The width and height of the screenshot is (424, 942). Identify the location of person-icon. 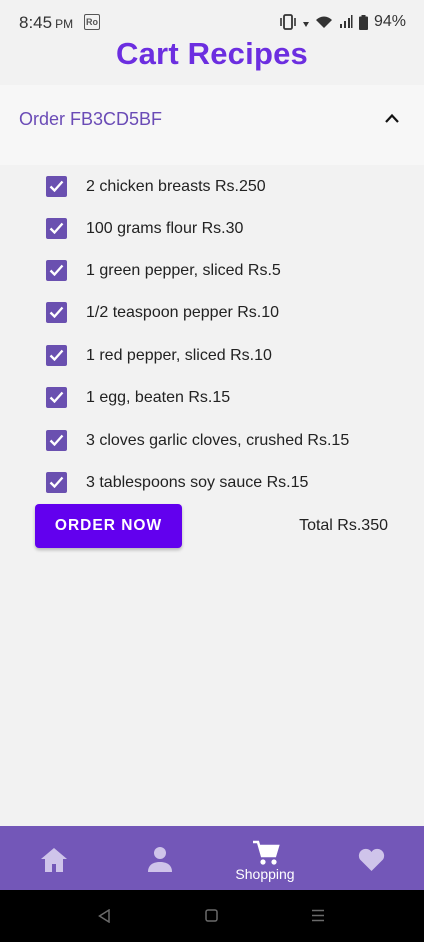
(160, 859).